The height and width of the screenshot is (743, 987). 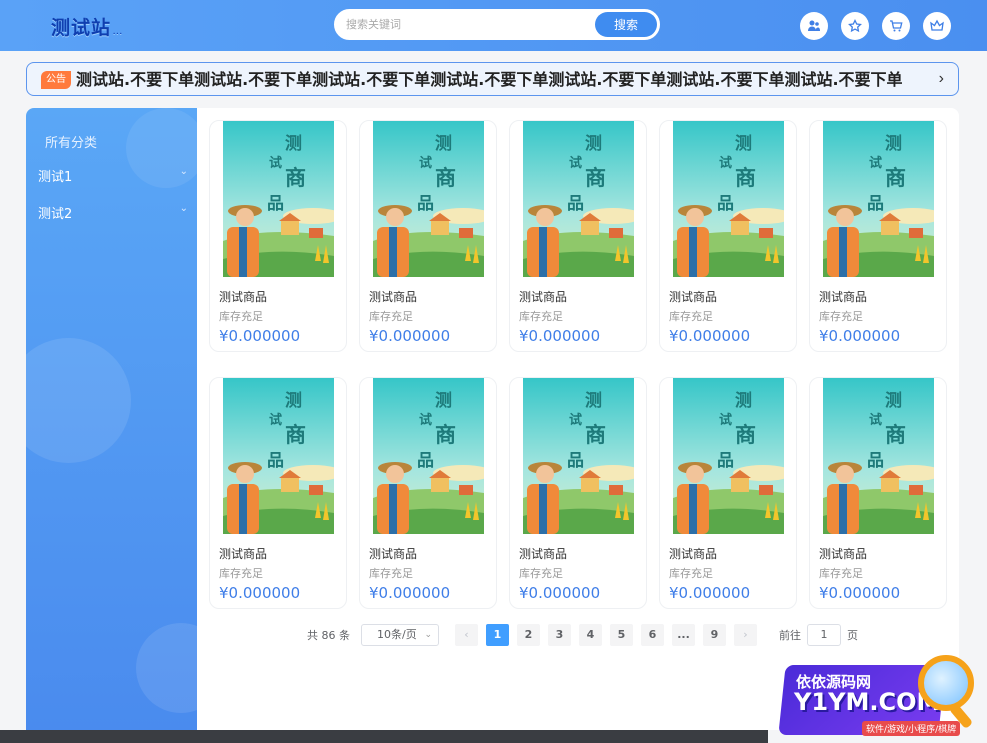 What do you see at coordinates (937, 26) in the screenshot?
I see `crown-icon` at bounding box center [937, 26].